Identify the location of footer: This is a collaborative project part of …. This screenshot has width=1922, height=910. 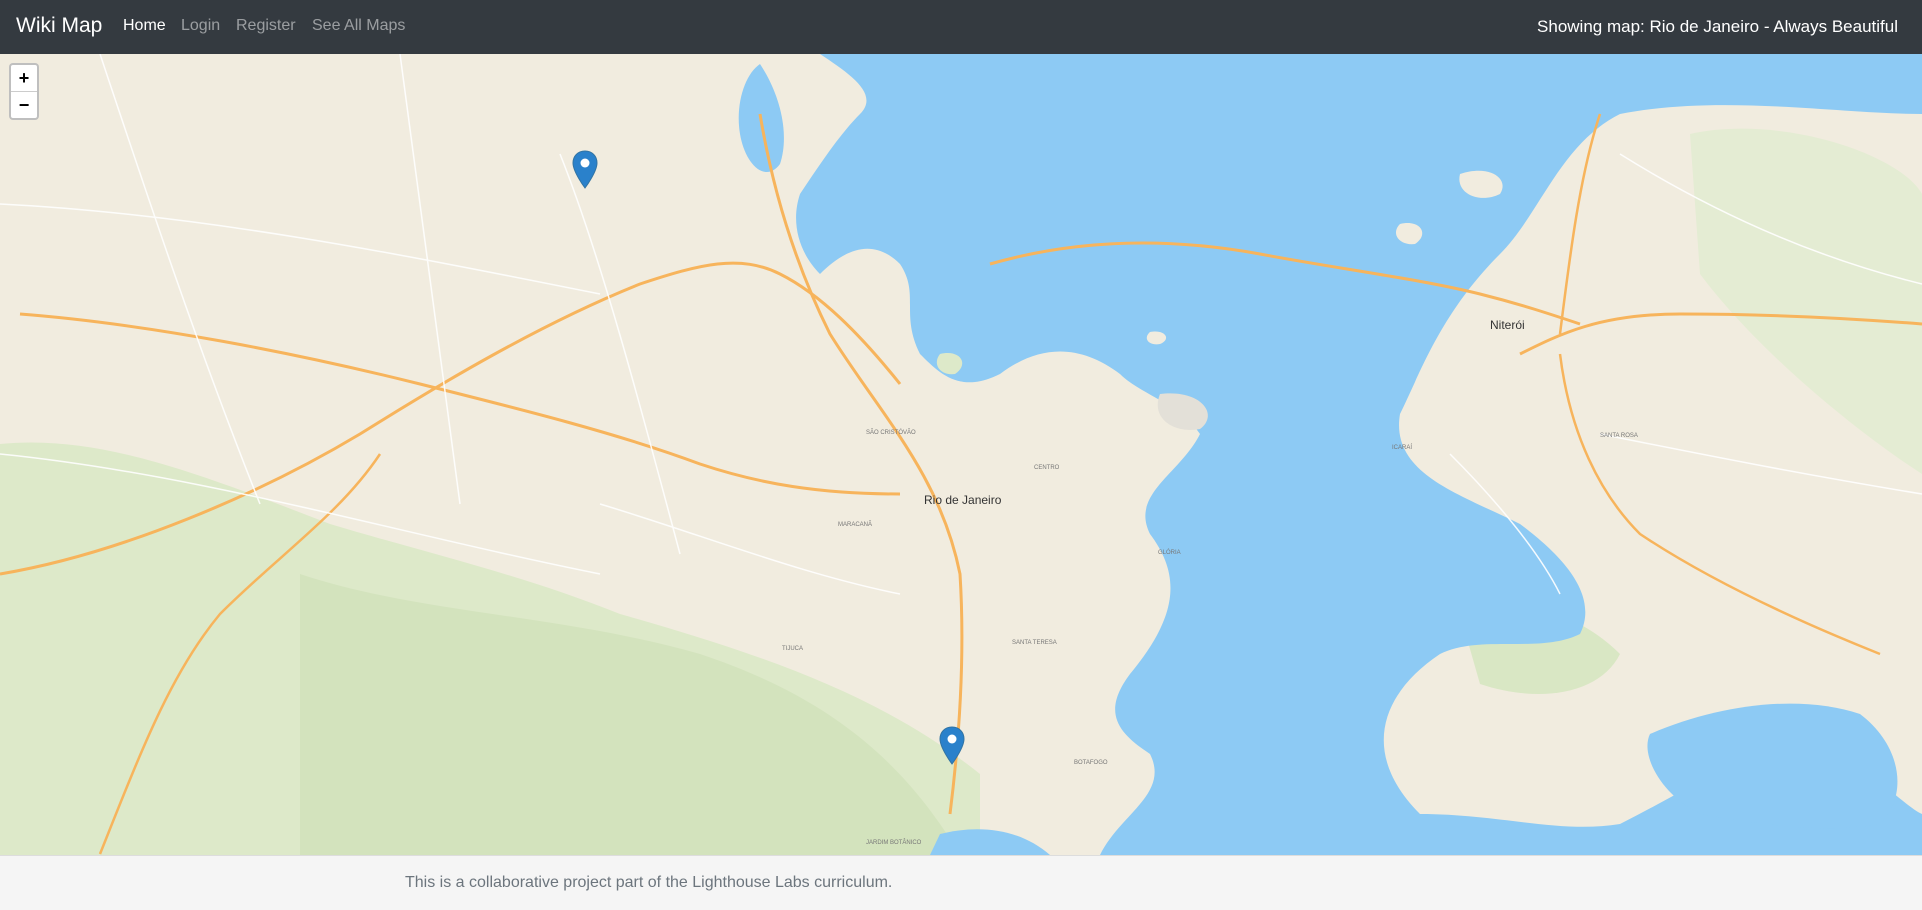
(961, 882).